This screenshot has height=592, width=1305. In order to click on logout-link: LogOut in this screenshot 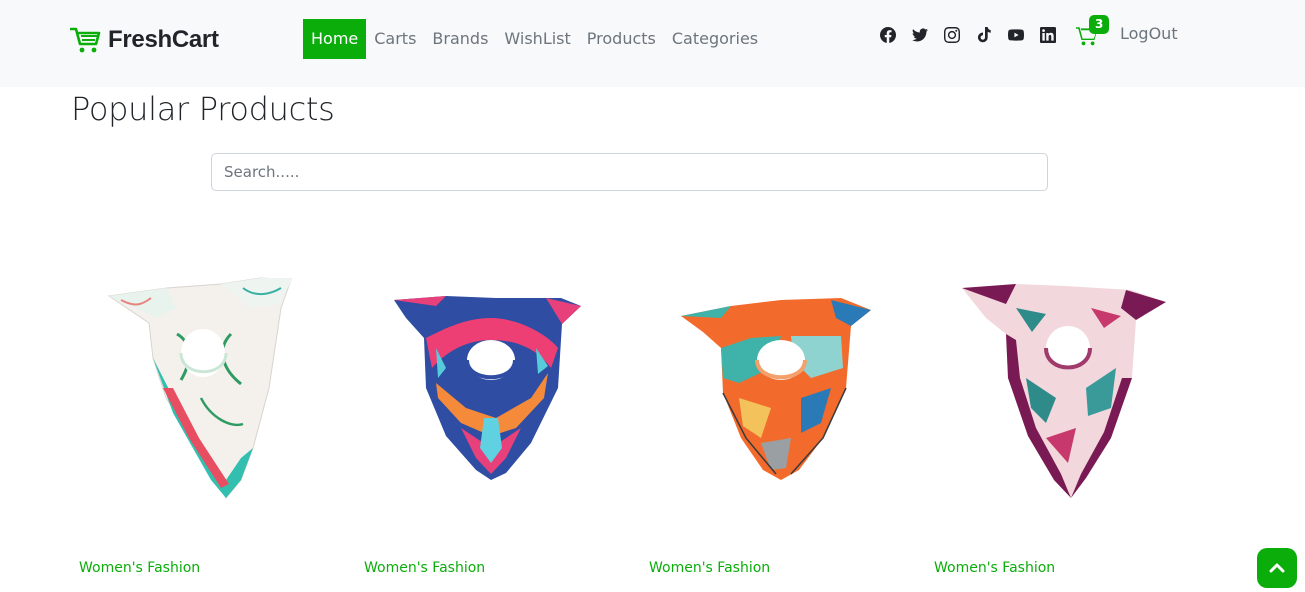, I will do `click(1149, 33)`.